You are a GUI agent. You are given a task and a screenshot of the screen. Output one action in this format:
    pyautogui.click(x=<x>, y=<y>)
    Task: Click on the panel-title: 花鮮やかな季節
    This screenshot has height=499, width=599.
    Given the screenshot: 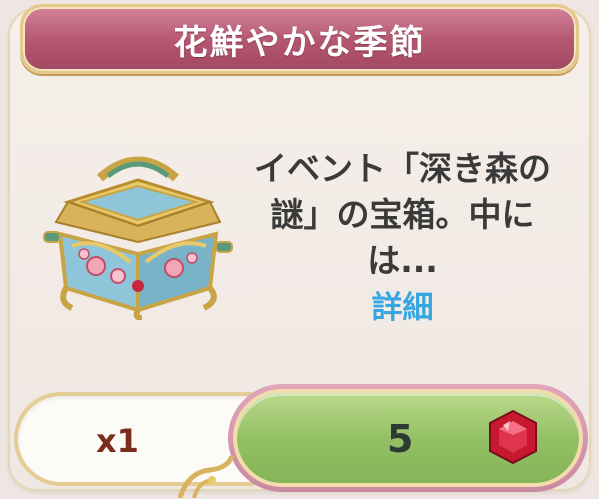 What is the action you would take?
    pyautogui.click(x=299, y=42)
    